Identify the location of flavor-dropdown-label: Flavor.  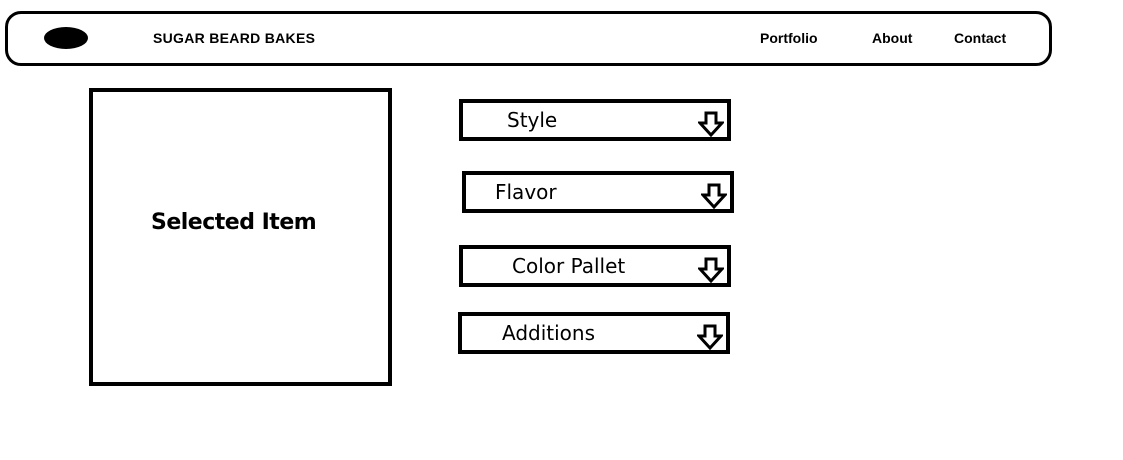
(526, 192).